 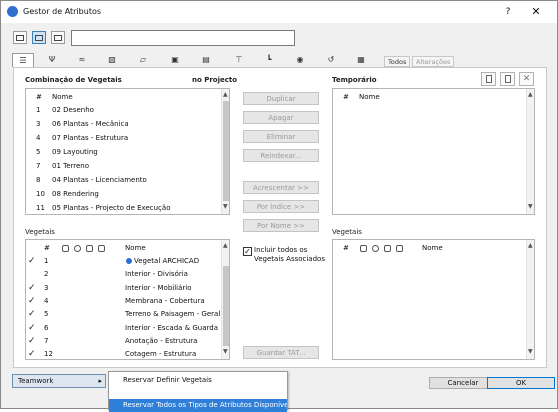 What do you see at coordinates (215, 80) in the screenshot?
I see `in-project-label: no Projecto` at bounding box center [215, 80].